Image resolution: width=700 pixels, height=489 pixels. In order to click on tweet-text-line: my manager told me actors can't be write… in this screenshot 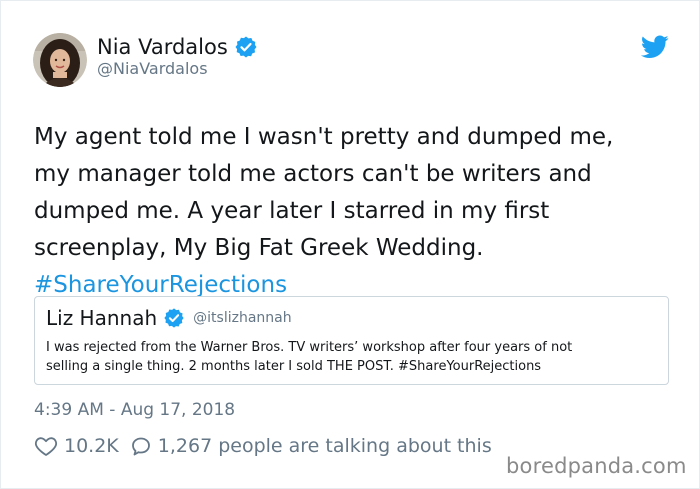, I will do `click(313, 174)`.